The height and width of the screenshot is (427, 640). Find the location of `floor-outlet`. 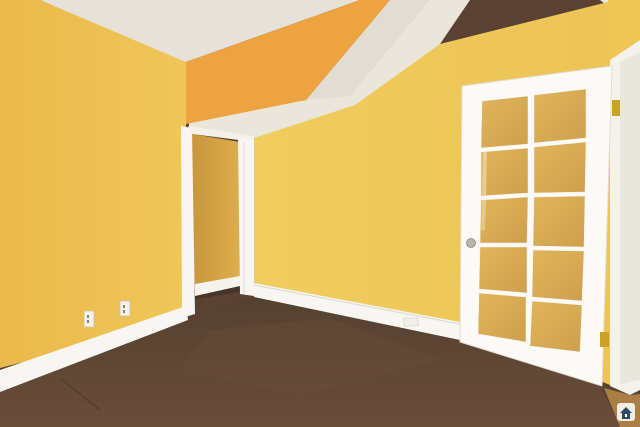

floor-outlet is located at coordinates (411, 322).